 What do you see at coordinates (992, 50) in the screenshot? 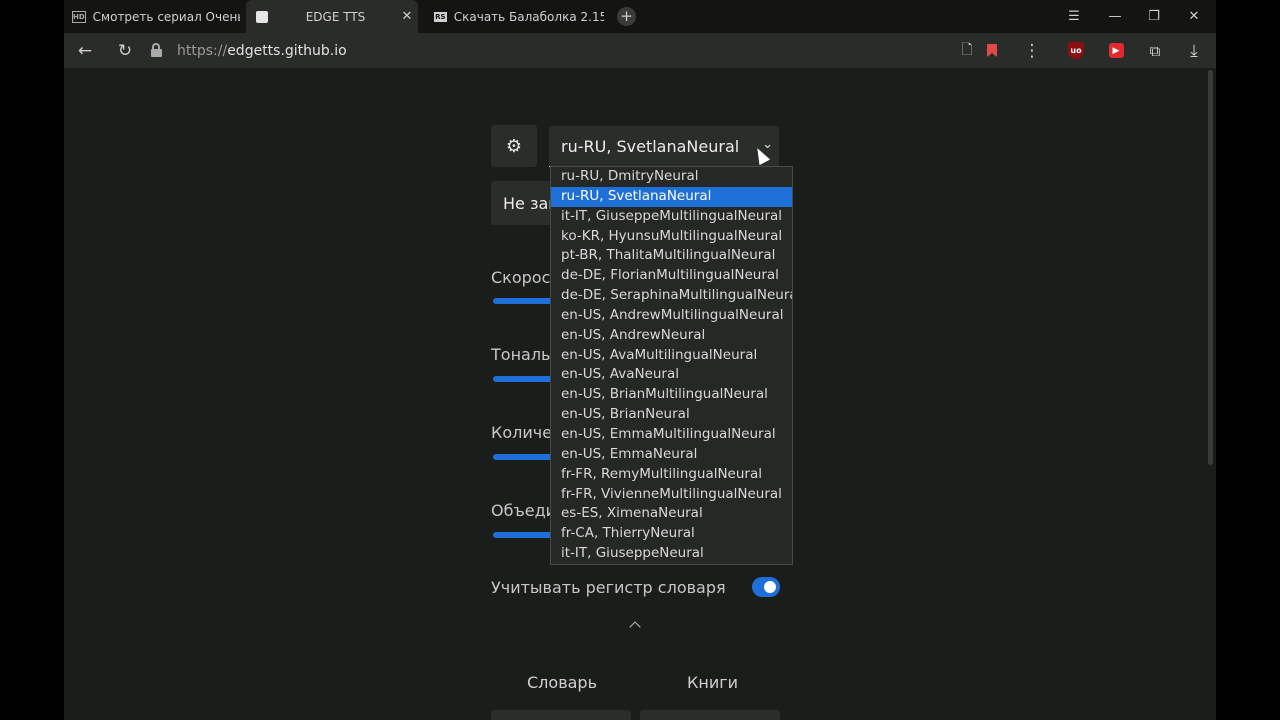
I see `bookmark-icon` at bounding box center [992, 50].